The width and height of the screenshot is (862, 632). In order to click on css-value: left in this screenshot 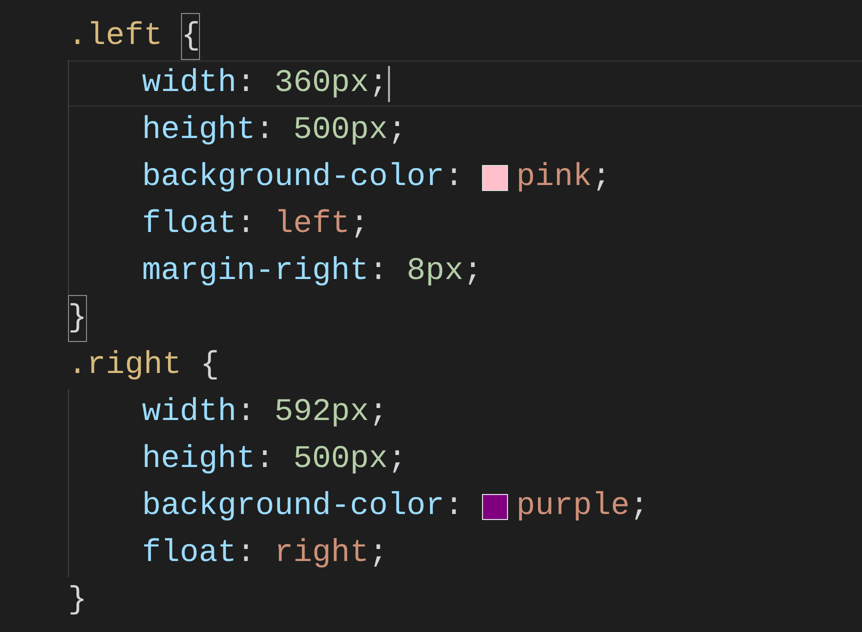, I will do `click(312, 225)`.